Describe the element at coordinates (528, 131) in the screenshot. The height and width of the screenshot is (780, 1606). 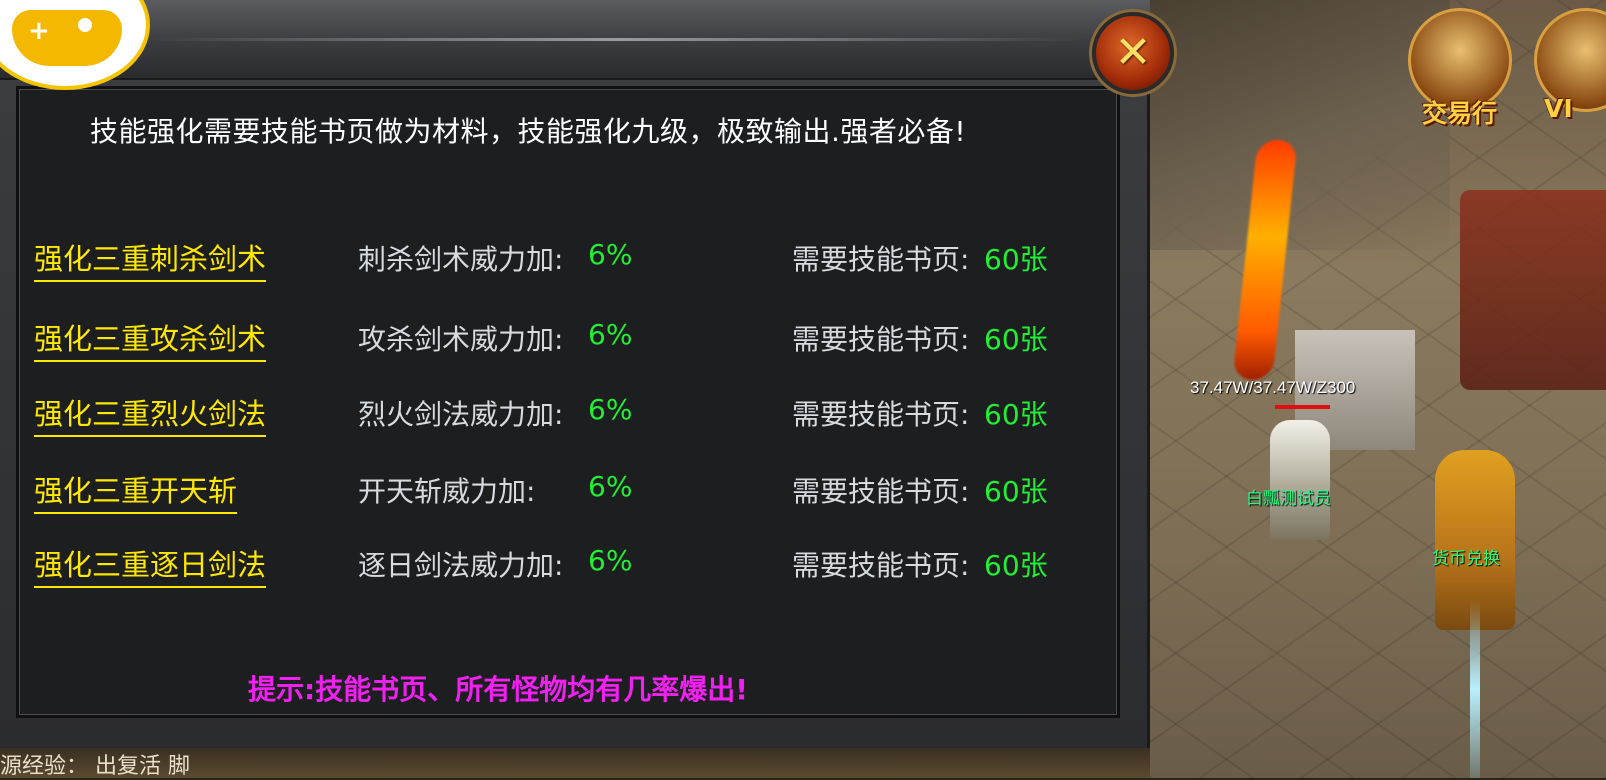
I see `dialog-intro-text: 技能强化需要技能书页做为材料，技能强化九级，极致输出.强者必备!` at that location.